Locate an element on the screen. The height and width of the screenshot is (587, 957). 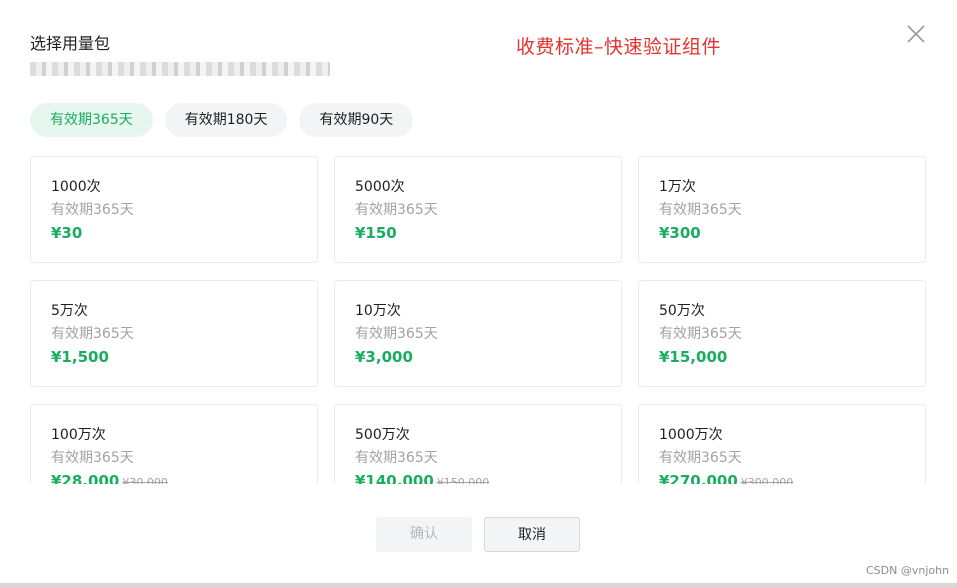
tab-validity-90: 有效期90天 is located at coordinates (356, 120).